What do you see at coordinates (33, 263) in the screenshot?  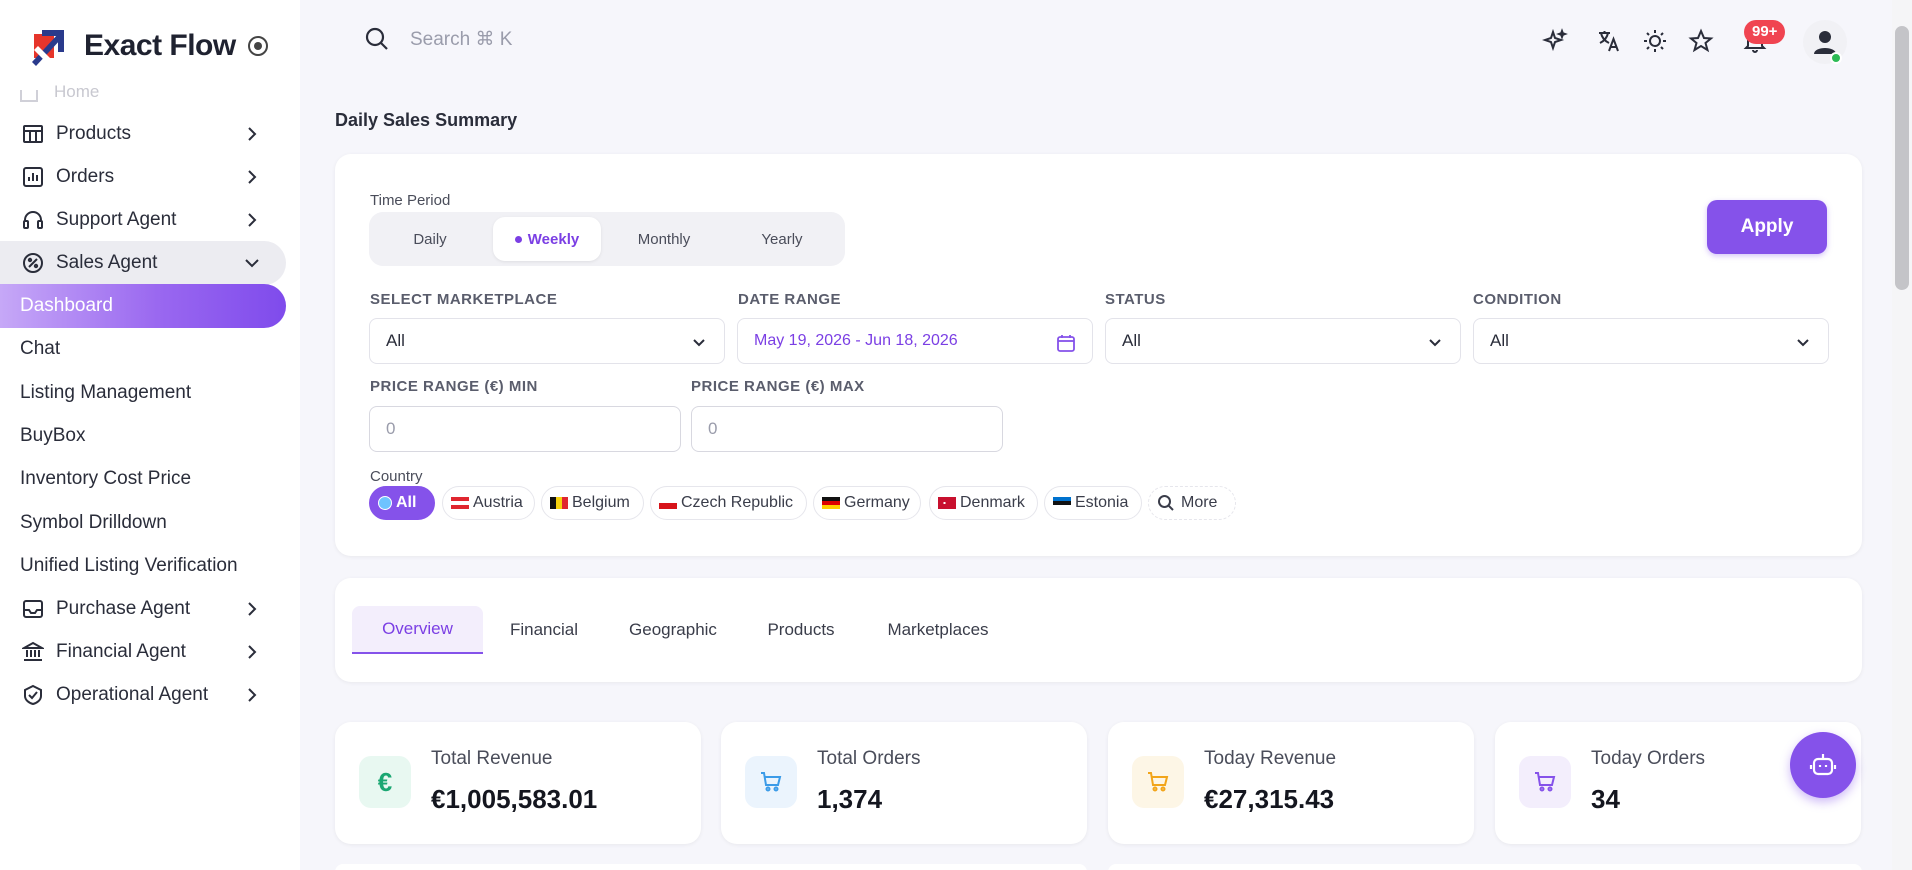 I see `percent-badge-icon` at bounding box center [33, 263].